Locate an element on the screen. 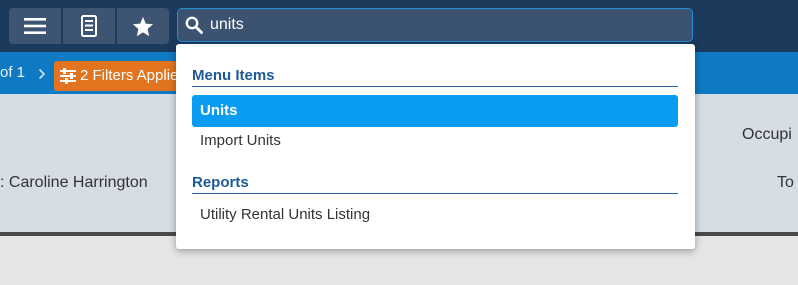 Image resolution: width=798 pixels, height=285 pixels. star-icon is located at coordinates (143, 26).